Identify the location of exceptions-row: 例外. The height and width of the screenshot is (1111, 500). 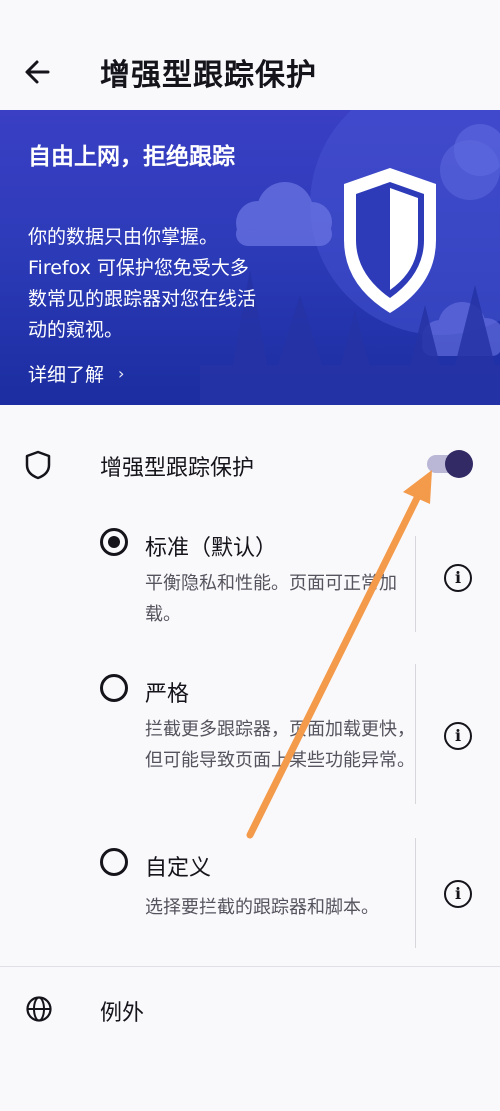
(250, 1010).